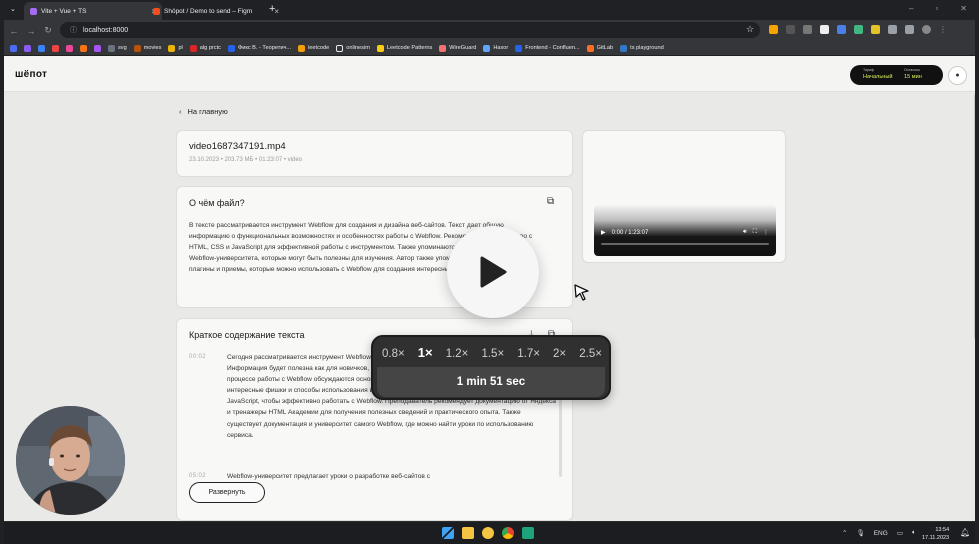 This screenshot has width=979, height=544. Describe the element at coordinates (942, 530) in the screenshot. I see `clock-time: 13:54` at that location.